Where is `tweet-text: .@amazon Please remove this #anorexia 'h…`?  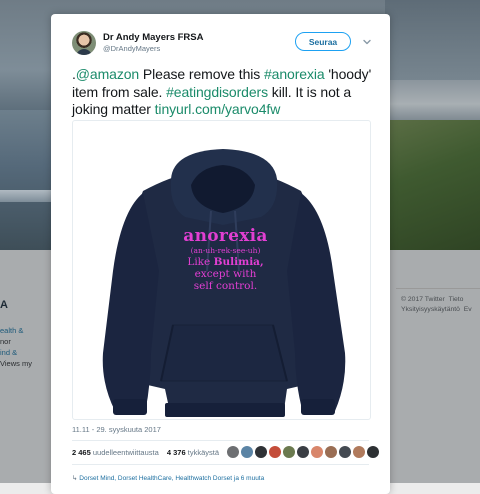
tweet-text: .@amazon Please remove this #anorexia 'h… is located at coordinates (224, 92).